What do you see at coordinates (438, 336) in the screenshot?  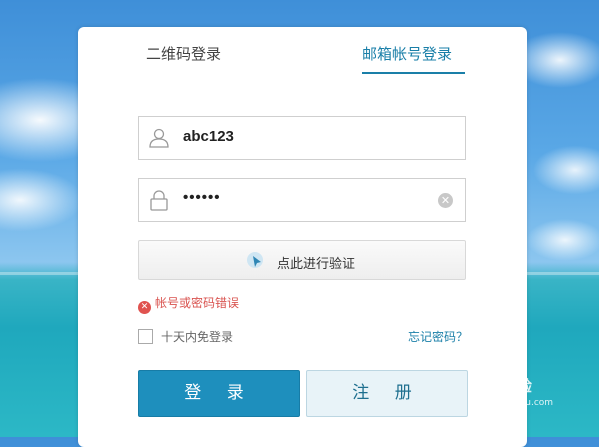 I see `forgot-password-link: 忘记密码？` at bounding box center [438, 336].